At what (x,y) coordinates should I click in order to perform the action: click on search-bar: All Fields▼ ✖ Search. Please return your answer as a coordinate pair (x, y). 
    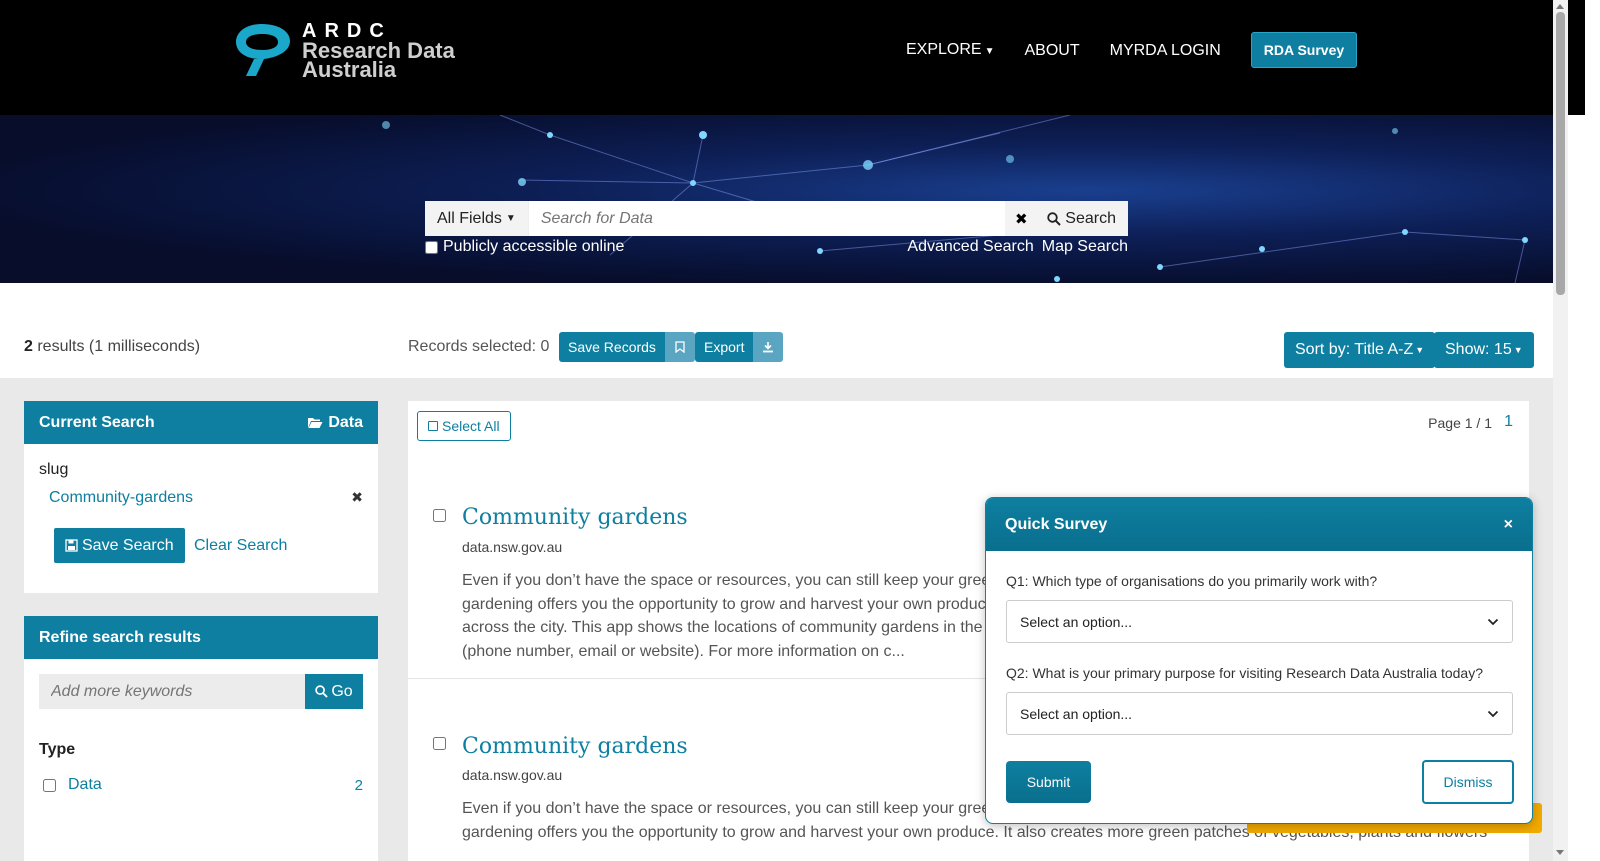
    Looking at the image, I should click on (776, 218).